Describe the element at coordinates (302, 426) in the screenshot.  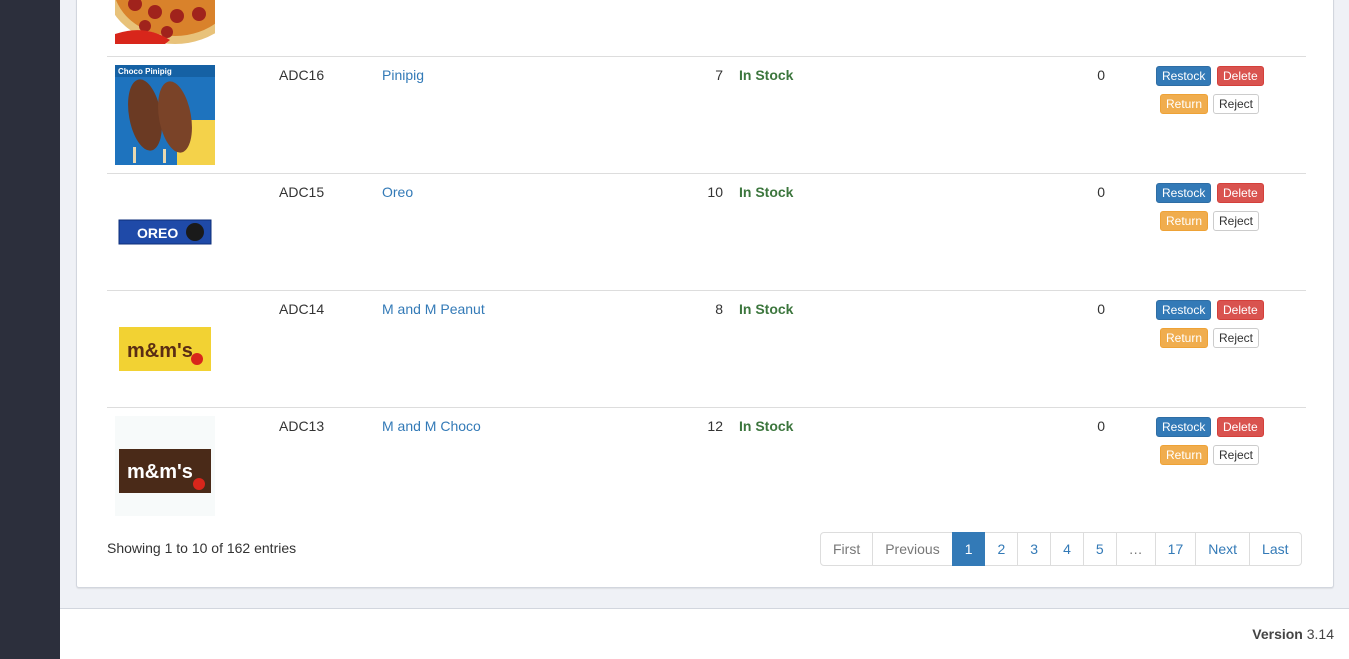
I see `product-code: ADC13` at that location.